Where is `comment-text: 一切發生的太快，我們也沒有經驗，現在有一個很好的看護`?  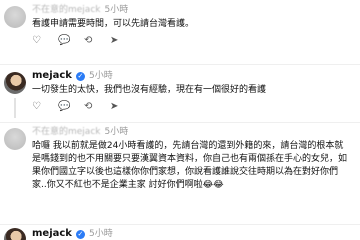 comment-text: 一切發生的太快，我們也沒有經驗，現在有一個很好的看護 is located at coordinates (149, 90).